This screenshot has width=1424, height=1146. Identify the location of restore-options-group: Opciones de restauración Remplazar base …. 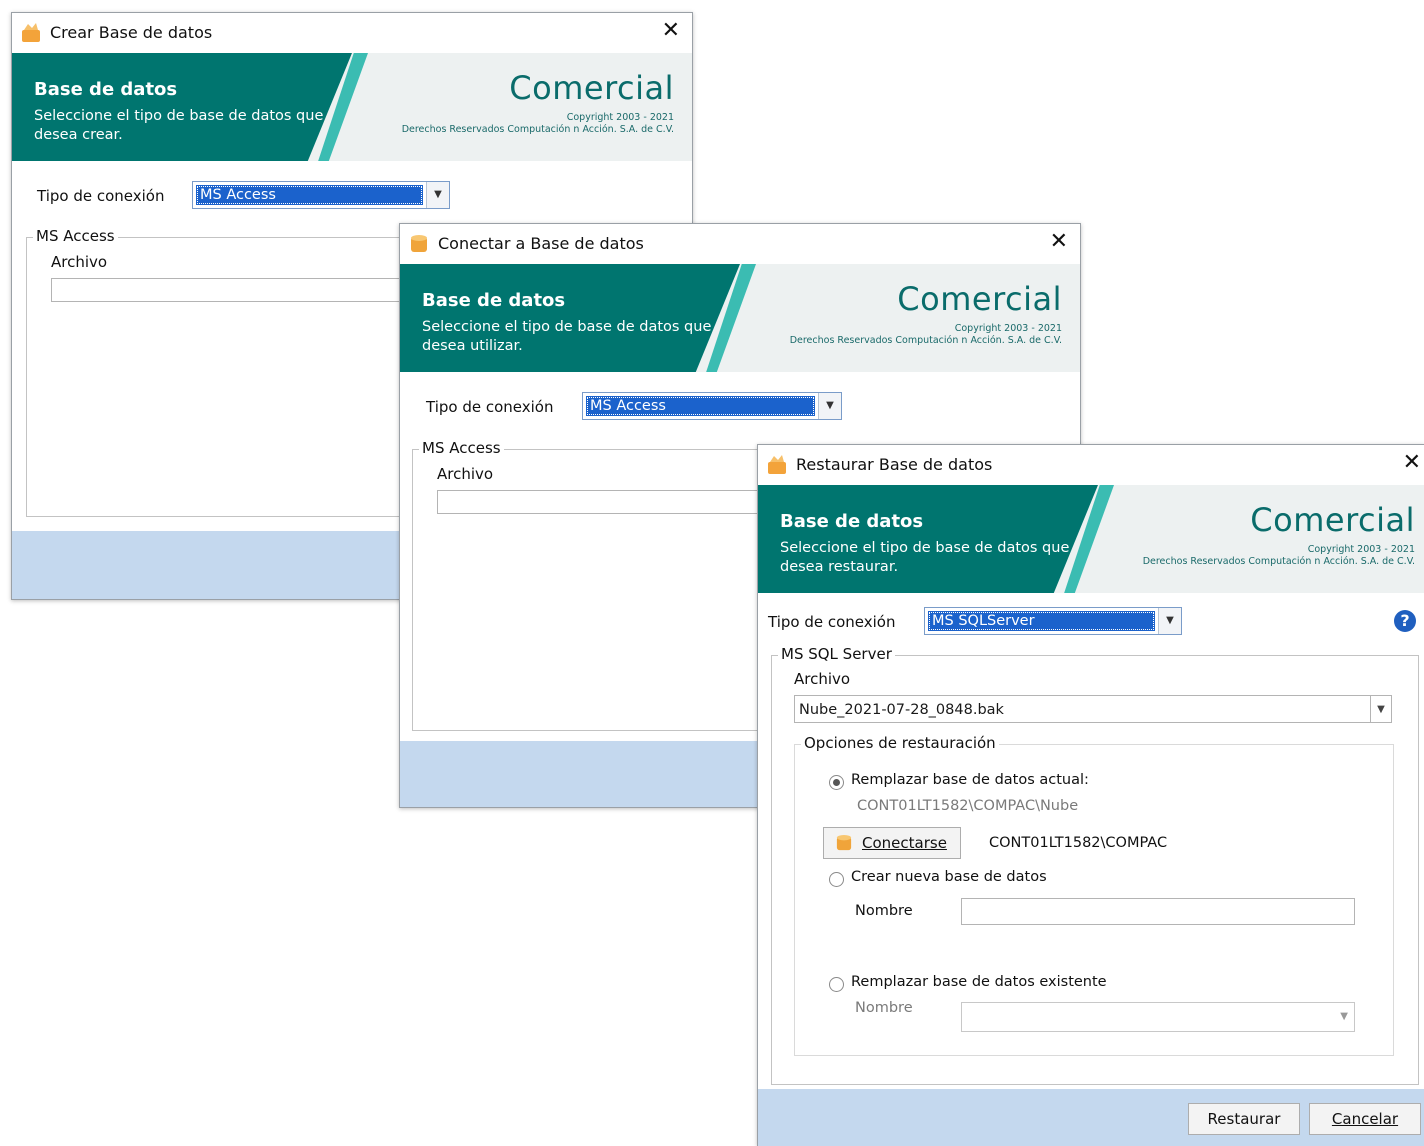
(1094, 895).